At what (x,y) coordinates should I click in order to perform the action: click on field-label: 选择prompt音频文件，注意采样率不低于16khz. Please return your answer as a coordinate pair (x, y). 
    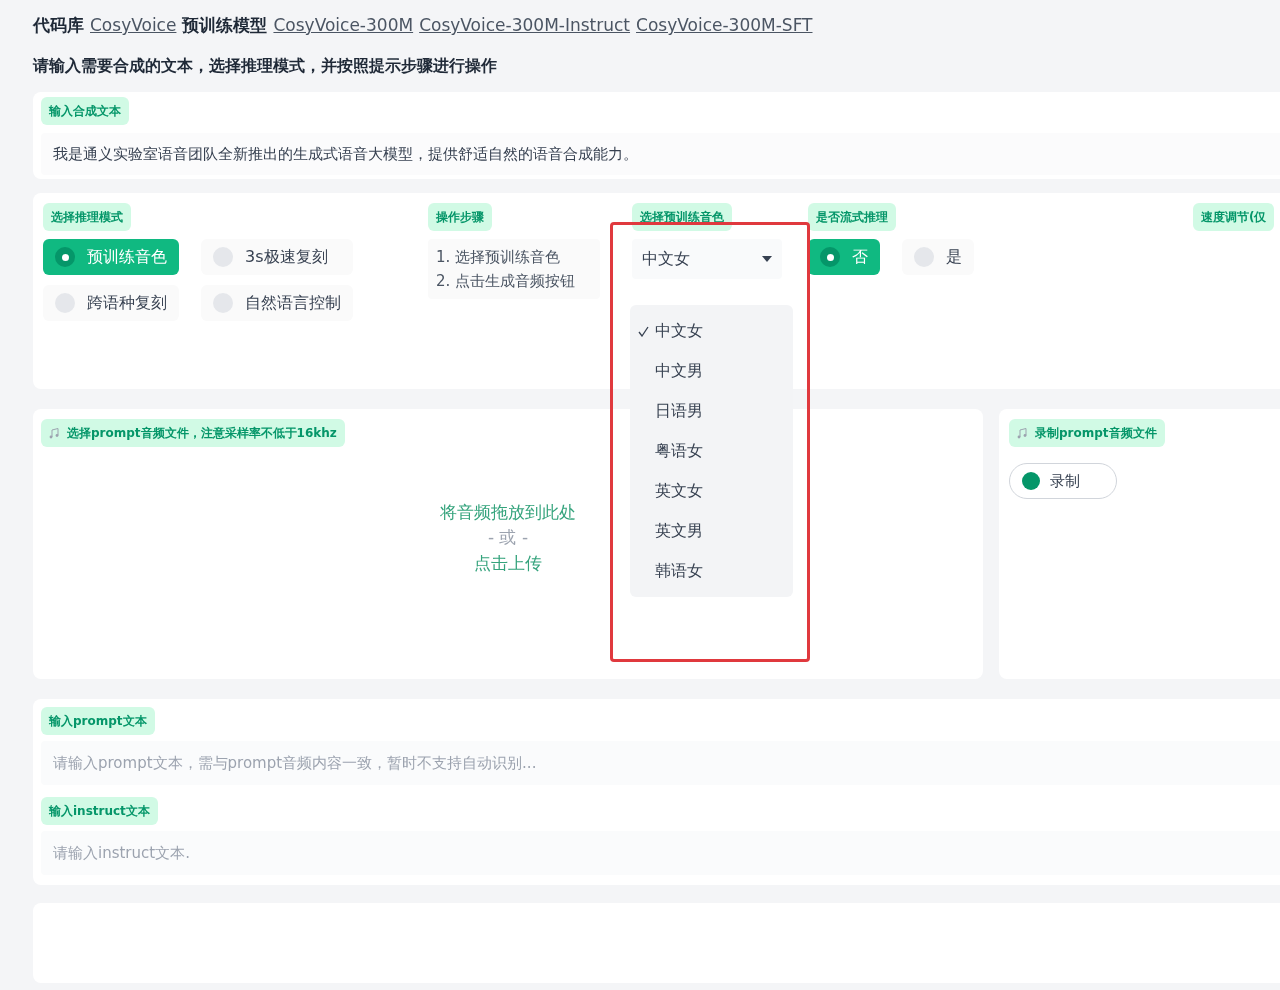
    Looking at the image, I should click on (193, 433).